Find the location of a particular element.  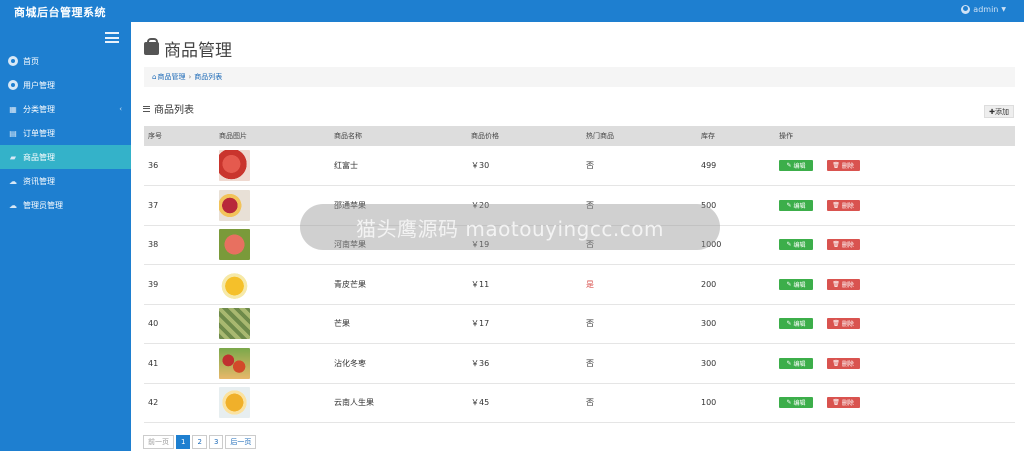

home-icon: ⌂ is located at coordinates (154, 77).